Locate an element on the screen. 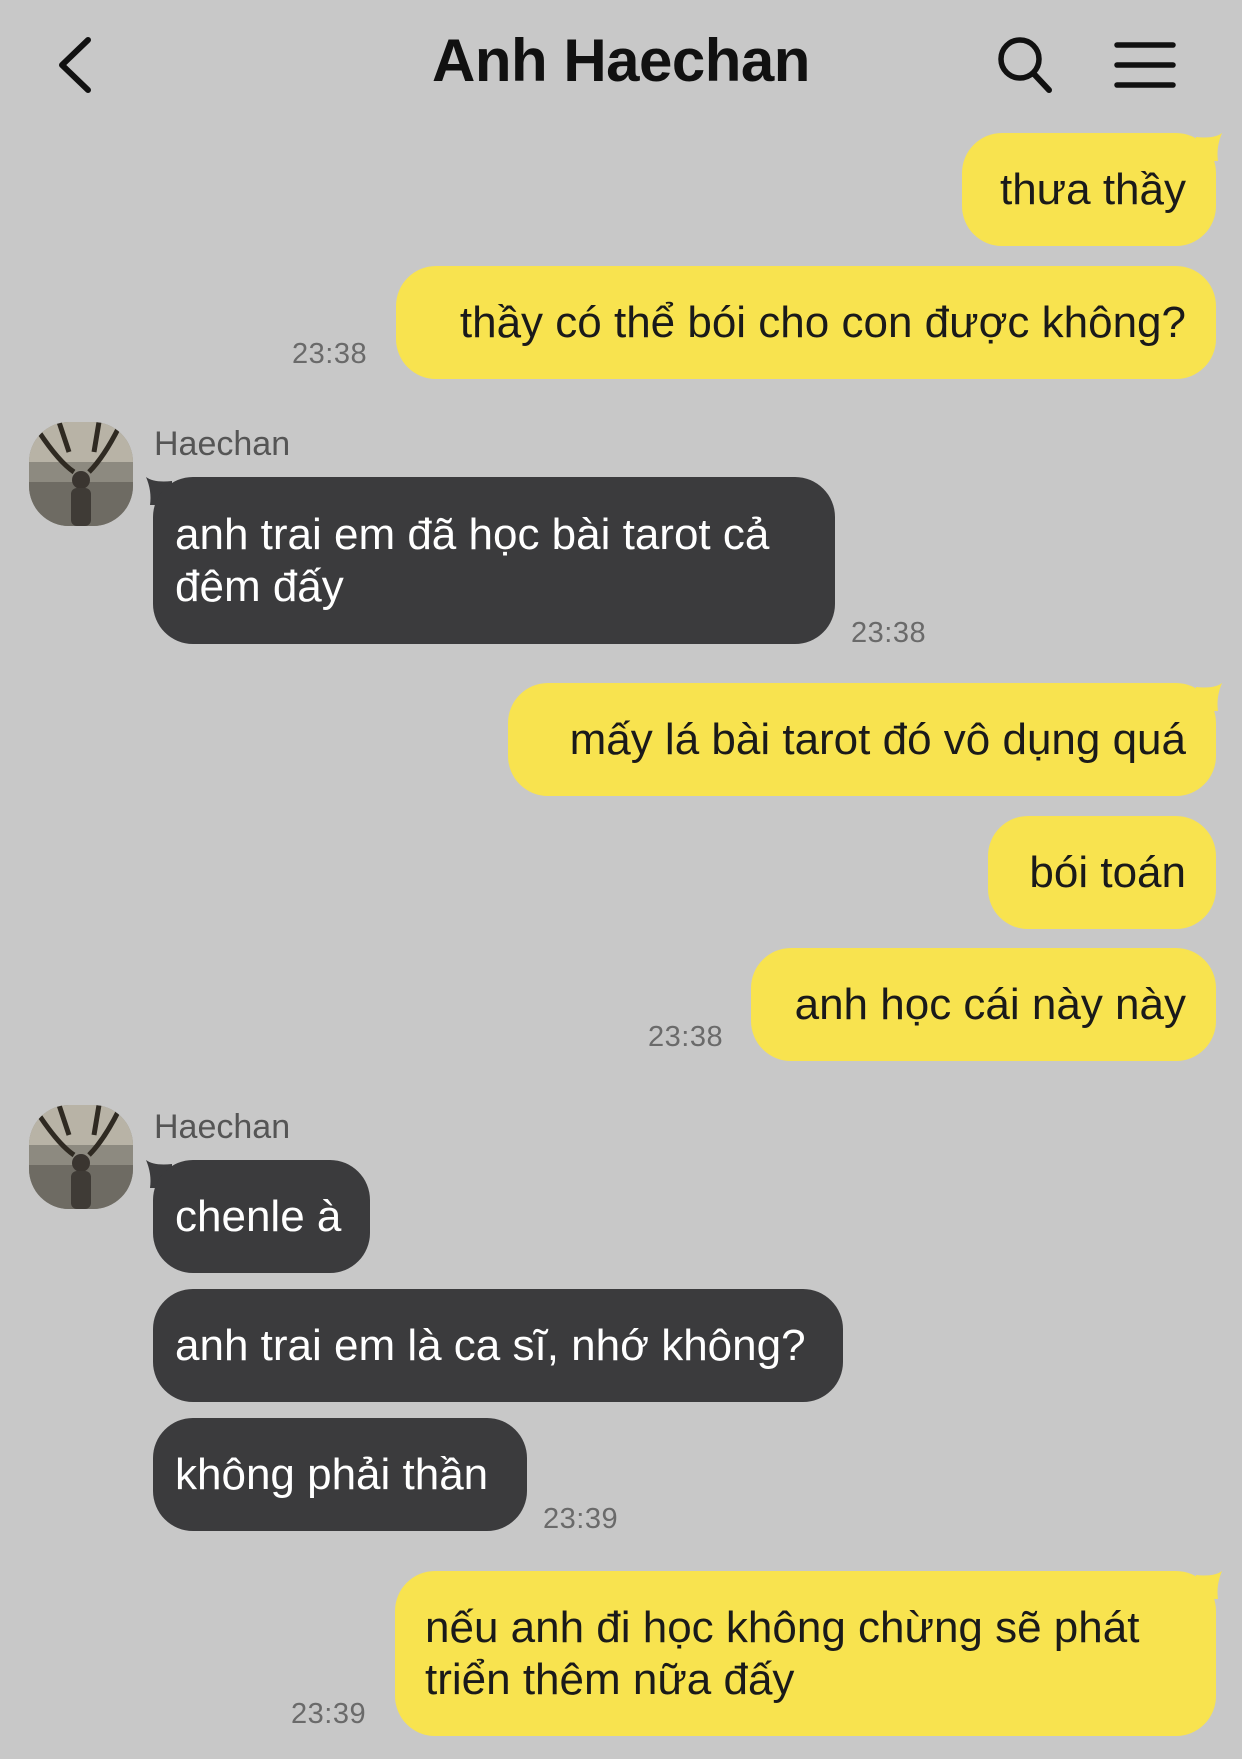  incoming-message-bubble: không phải thần is located at coordinates (340, 1474).